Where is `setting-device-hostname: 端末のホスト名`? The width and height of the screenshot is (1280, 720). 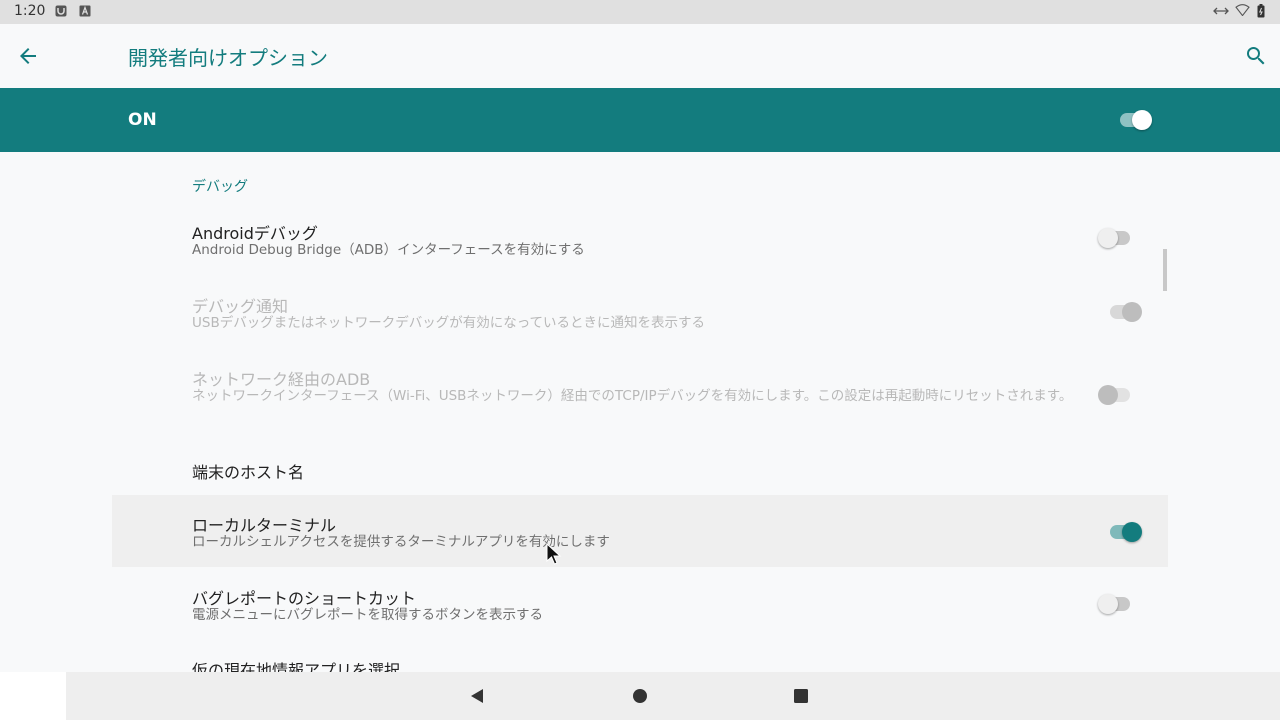
setting-device-hostname: 端末のホスト名 is located at coordinates (640, 468).